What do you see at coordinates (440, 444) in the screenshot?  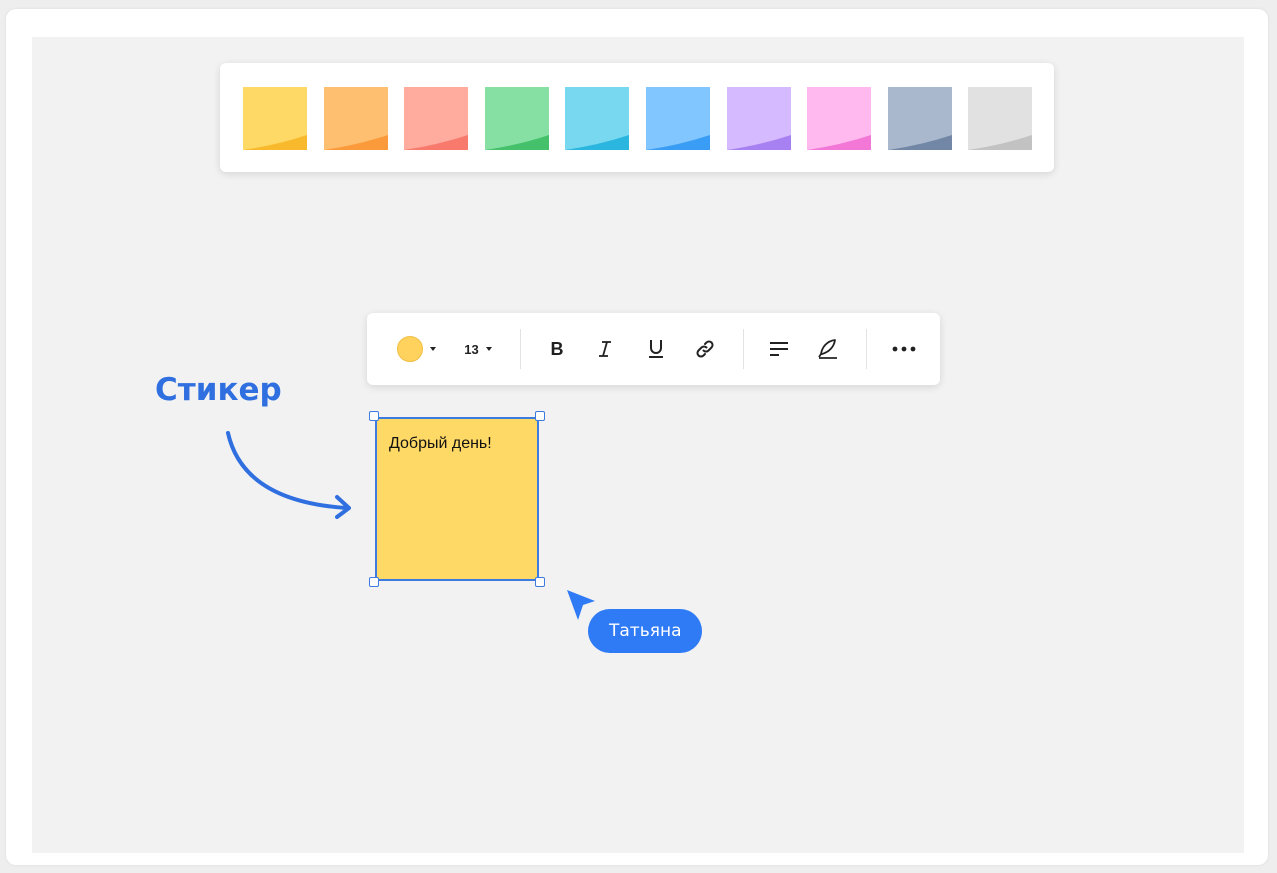 I see `sticky-note-text: Добрый день!` at bounding box center [440, 444].